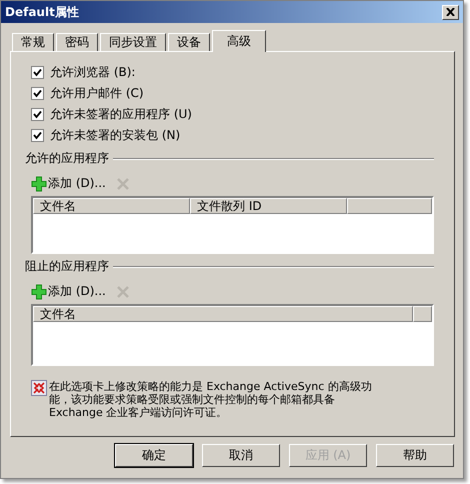 Image resolution: width=470 pixels, height=484 pixels. Describe the element at coordinates (42, 12) in the screenshot. I see `window-title: Default属性` at that location.